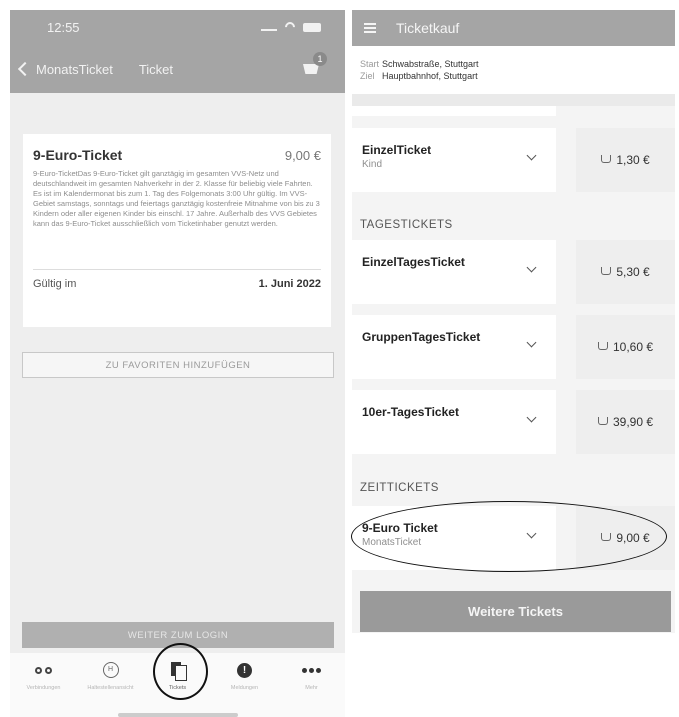 The height and width of the screenshot is (717, 679). What do you see at coordinates (244, 670) in the screenshot?
I see `alert-icon: !` at bounding box center [244, 670].